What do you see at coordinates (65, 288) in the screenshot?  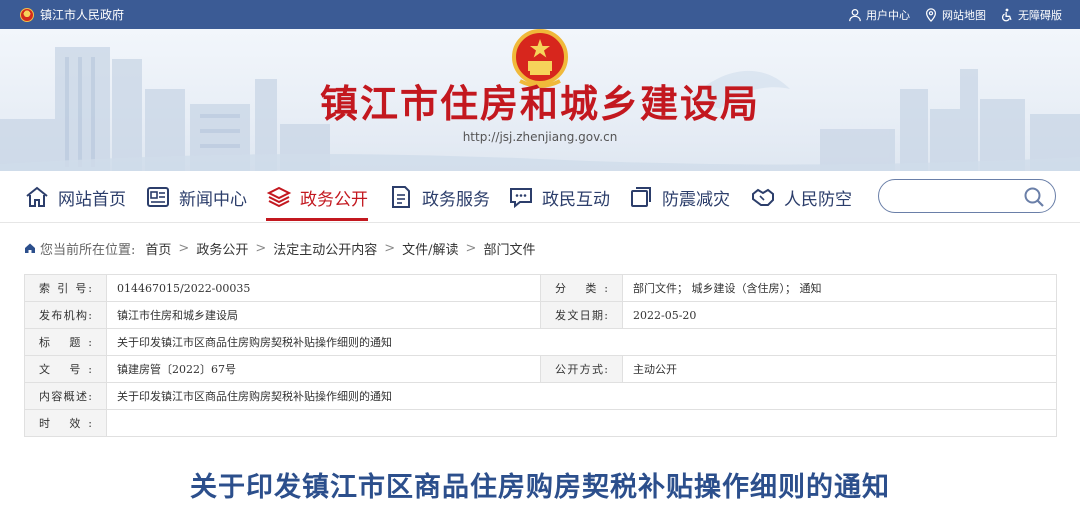 I see `index-label: 索 引 号:` at bounding box center [65, 288].